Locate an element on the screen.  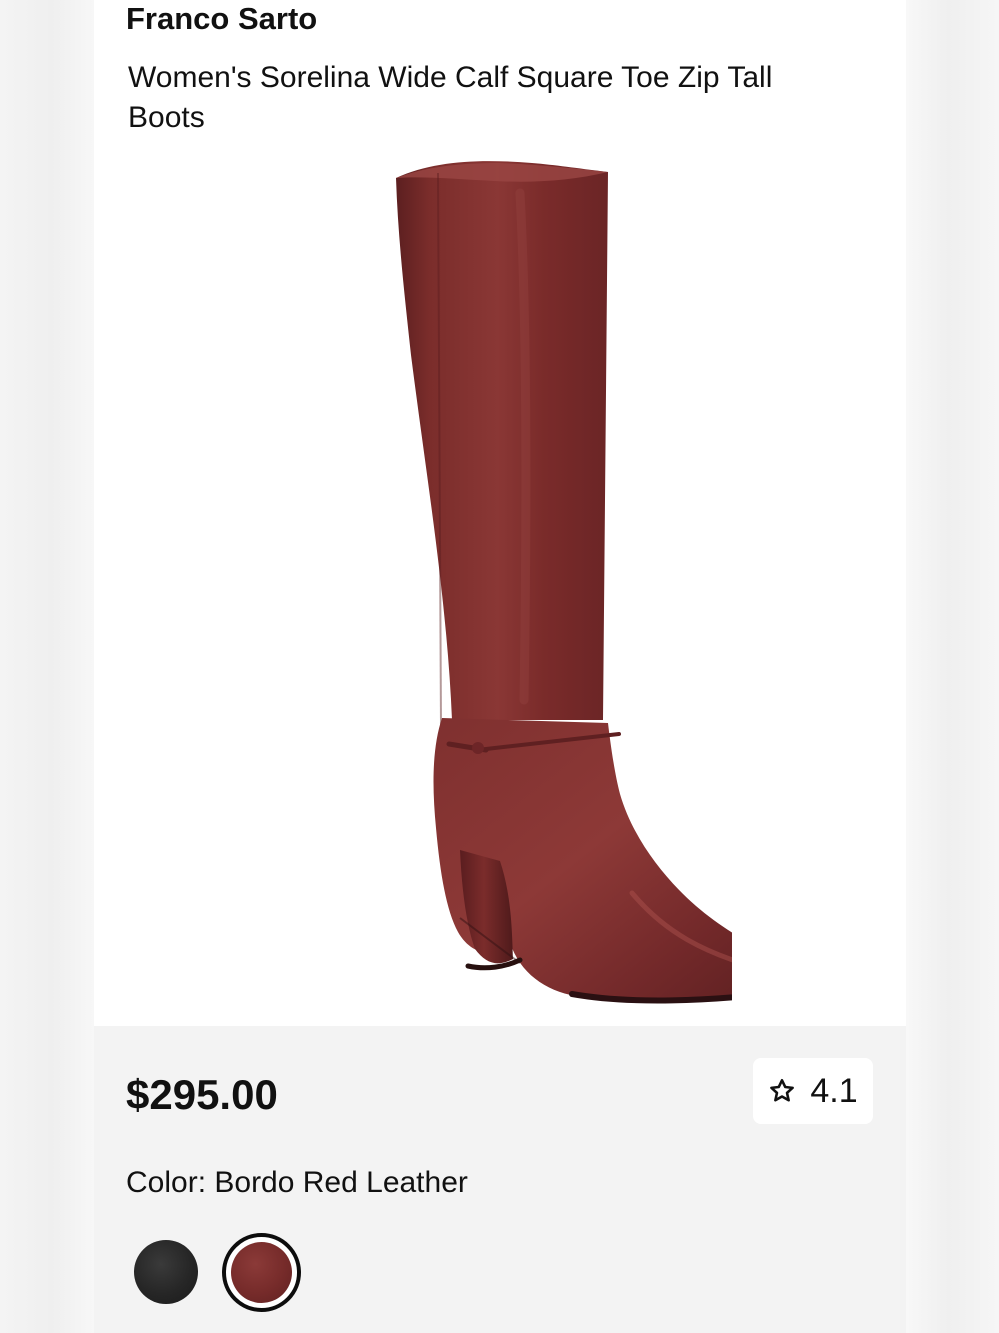
rating-badge: 4.1 is located at coordinates (813, 1091).